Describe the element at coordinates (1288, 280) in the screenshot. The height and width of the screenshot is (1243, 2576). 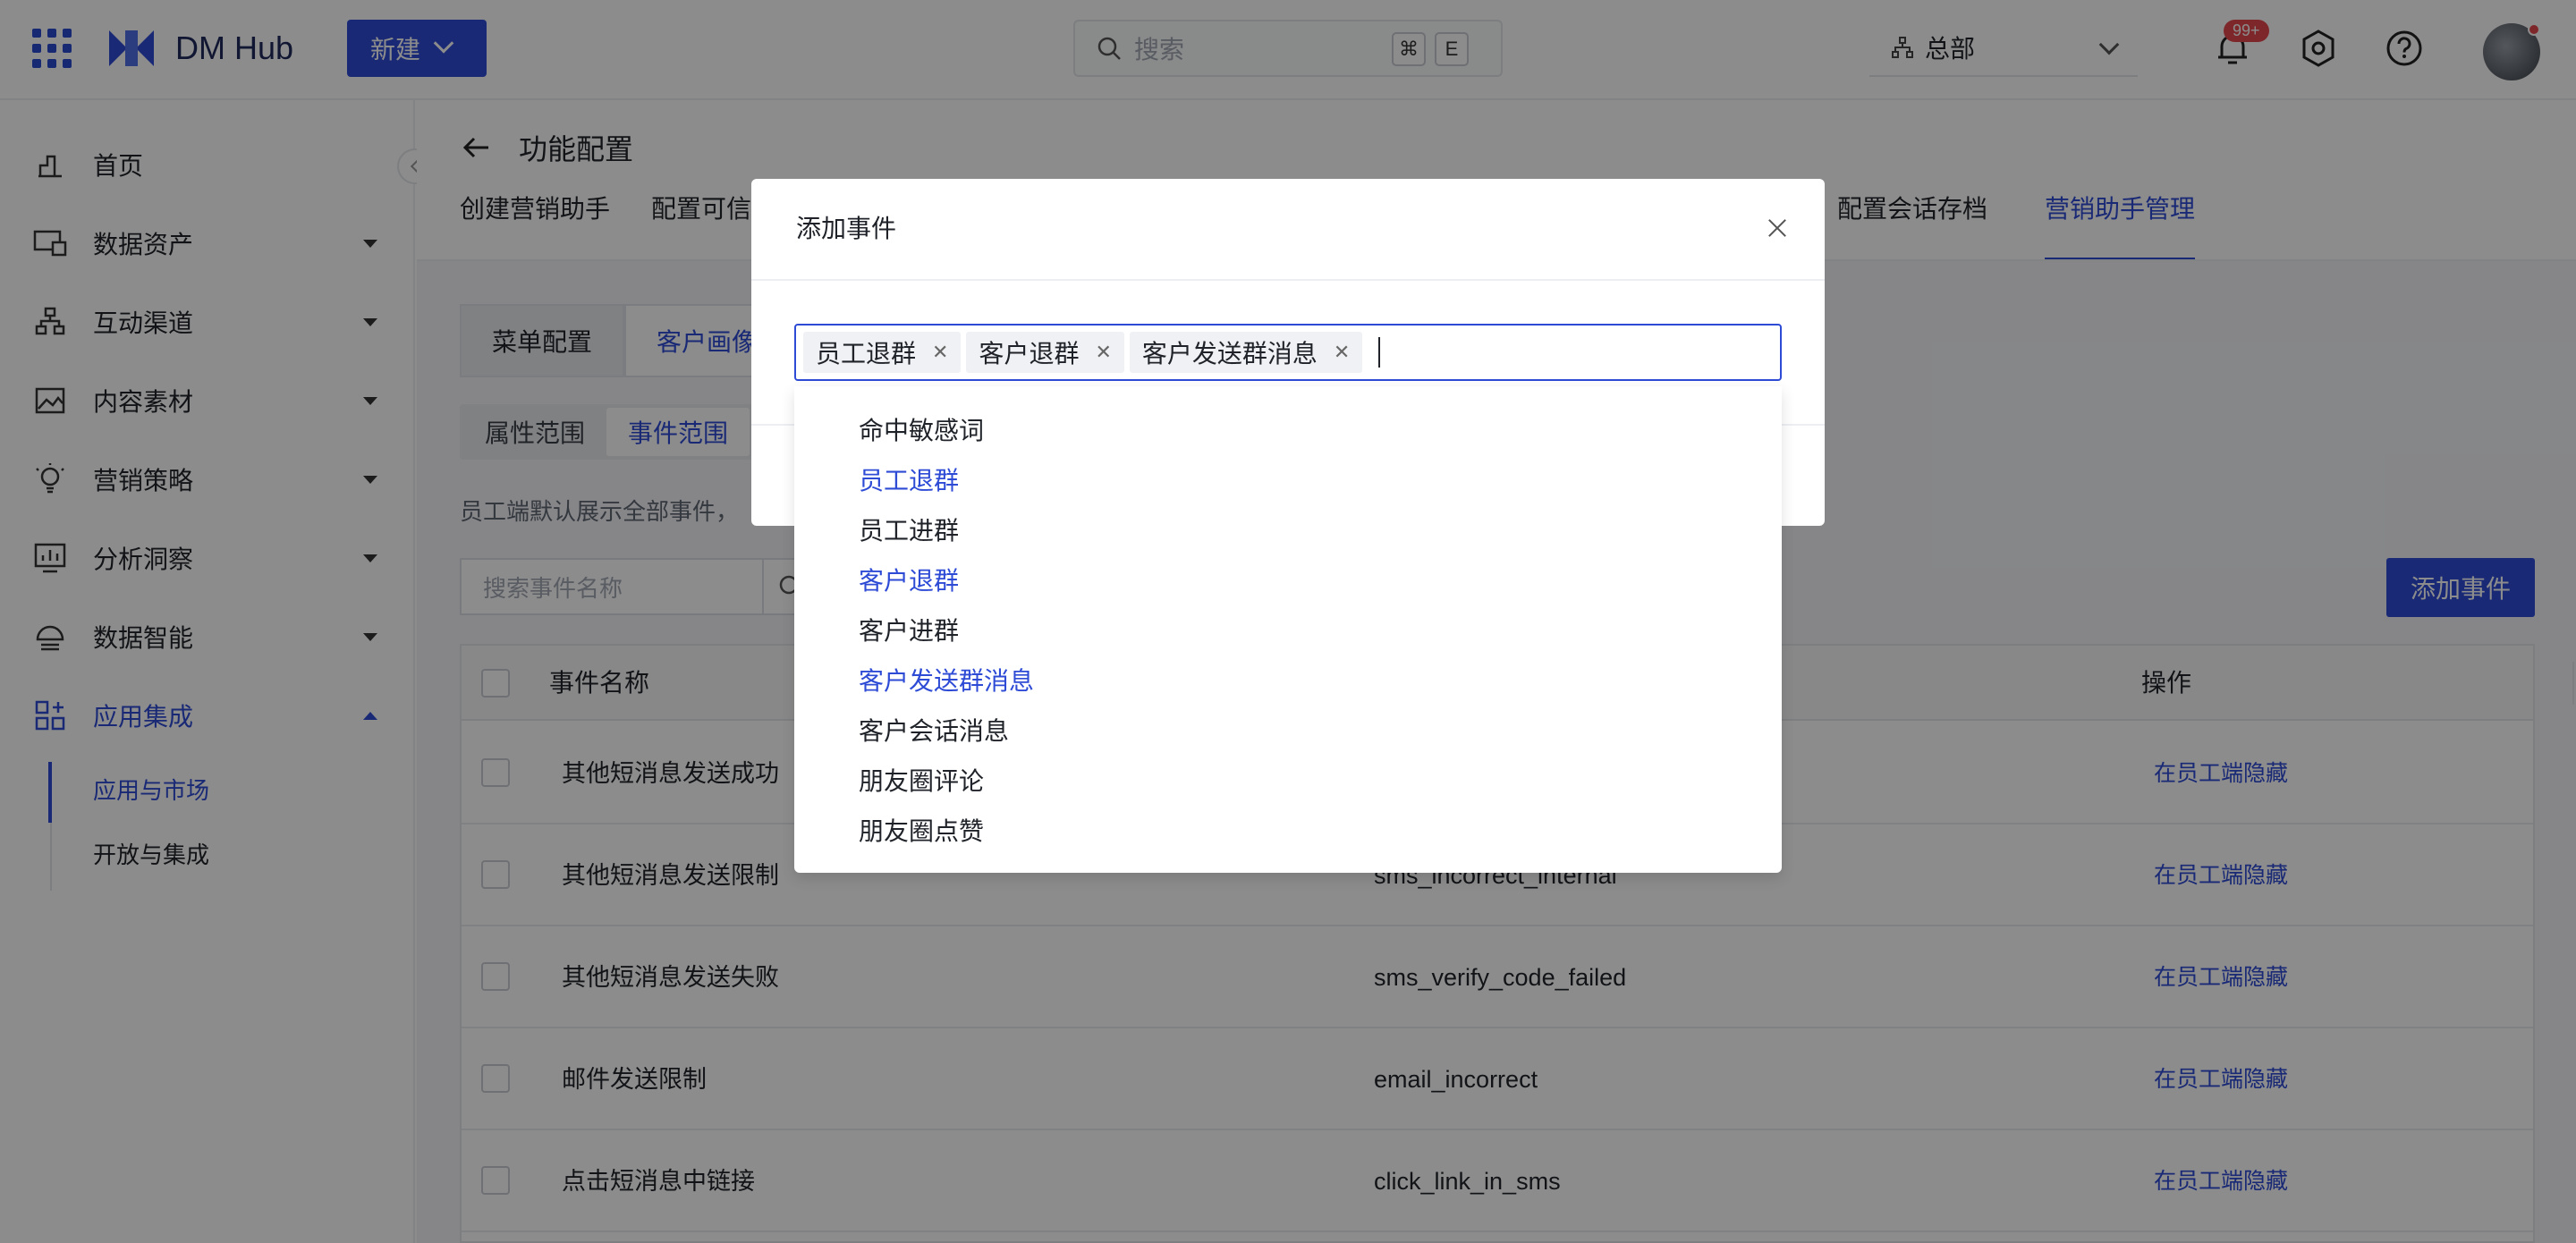
I see `modal-divider` at that location.